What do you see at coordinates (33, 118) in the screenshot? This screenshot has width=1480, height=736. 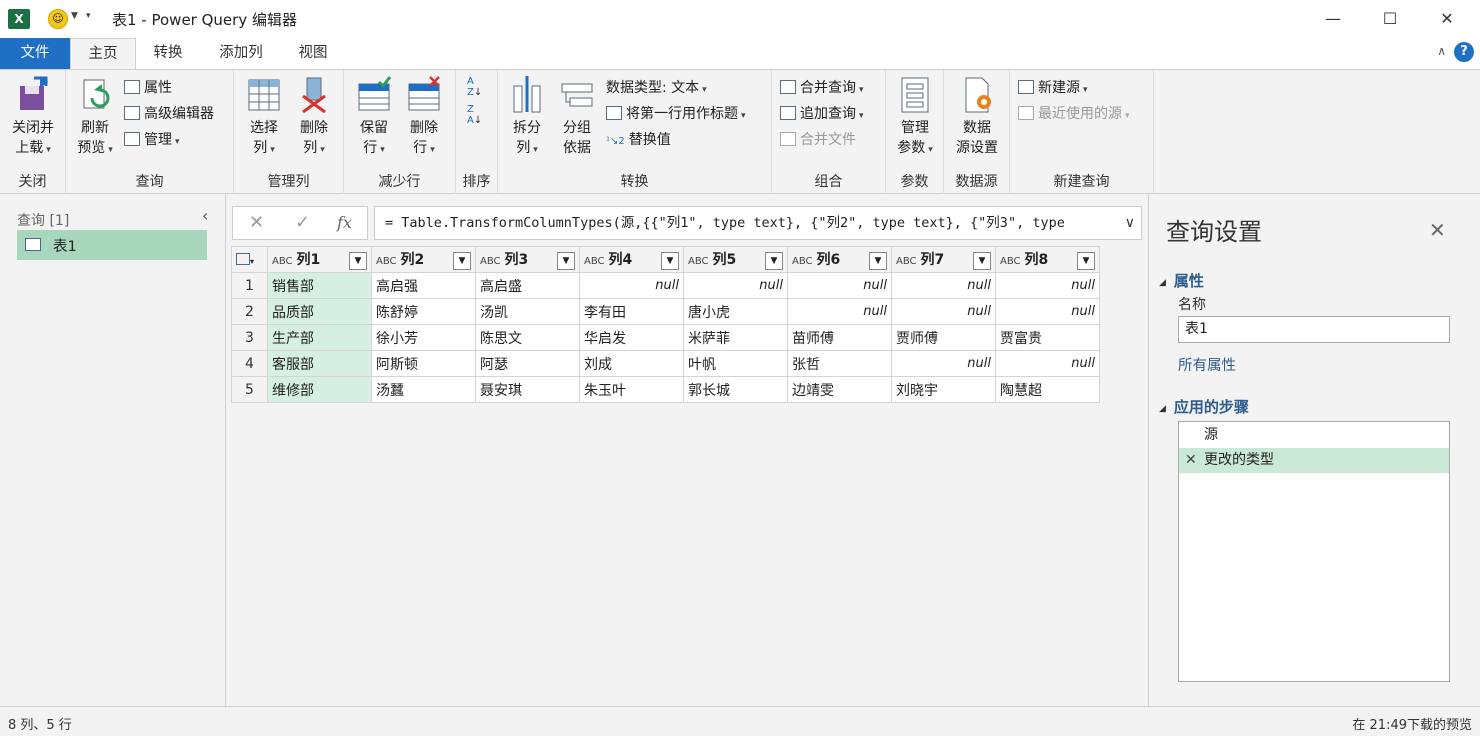 I see `close-and-load-button: 关闭并 上载 ▾` at bounding box center [33, 118].